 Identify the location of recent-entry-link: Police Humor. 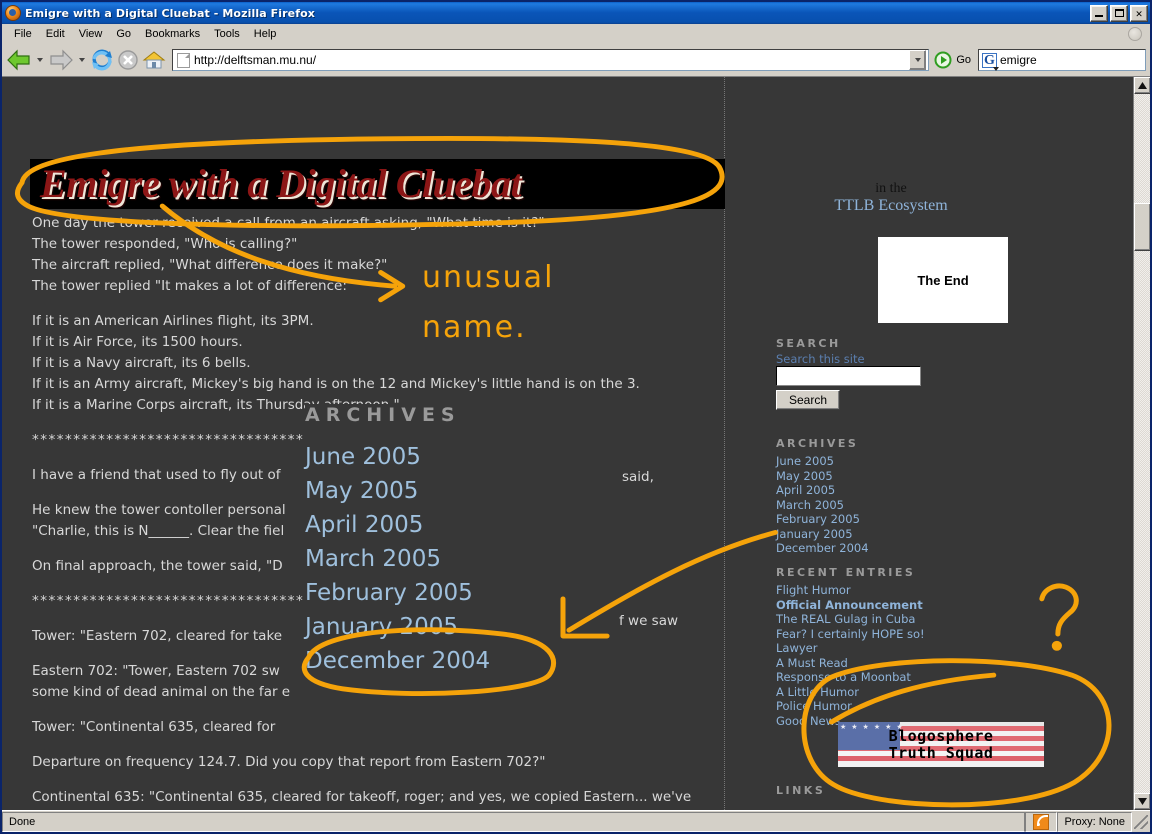
(850, 706).